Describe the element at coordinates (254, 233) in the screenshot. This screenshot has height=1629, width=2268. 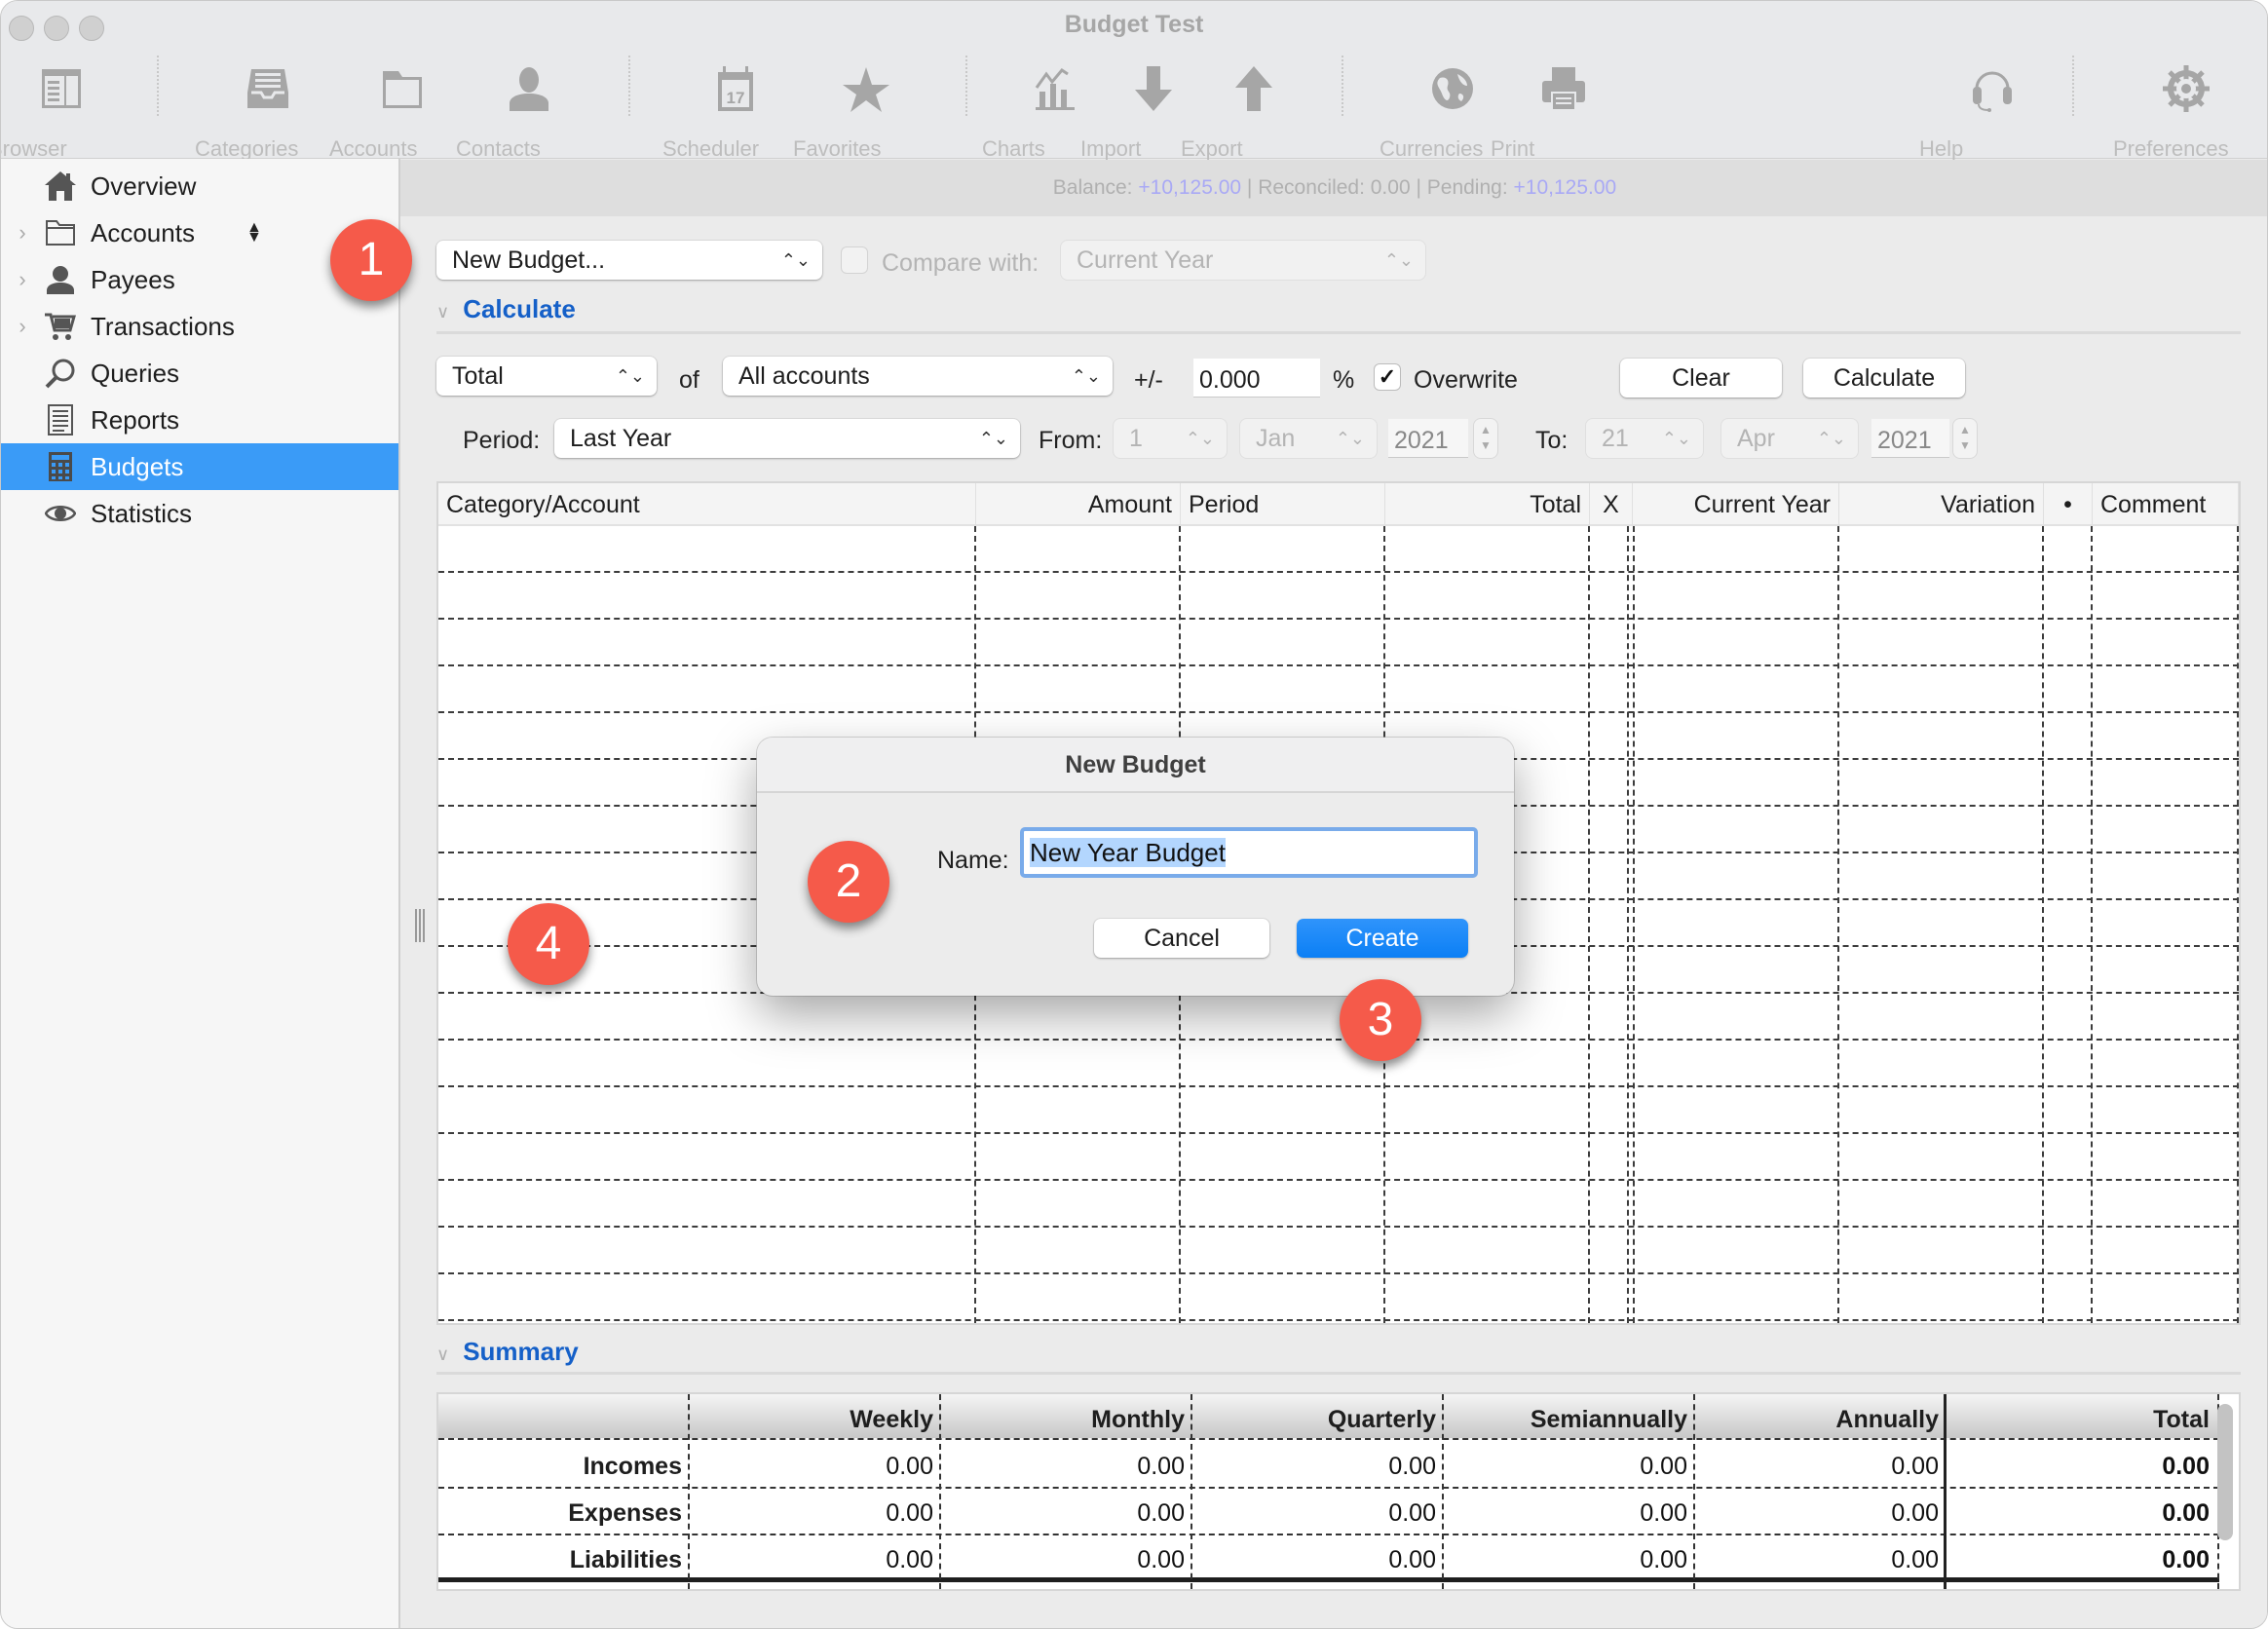
I see `updown-arrows-icon: ▲ ▼` at that location.